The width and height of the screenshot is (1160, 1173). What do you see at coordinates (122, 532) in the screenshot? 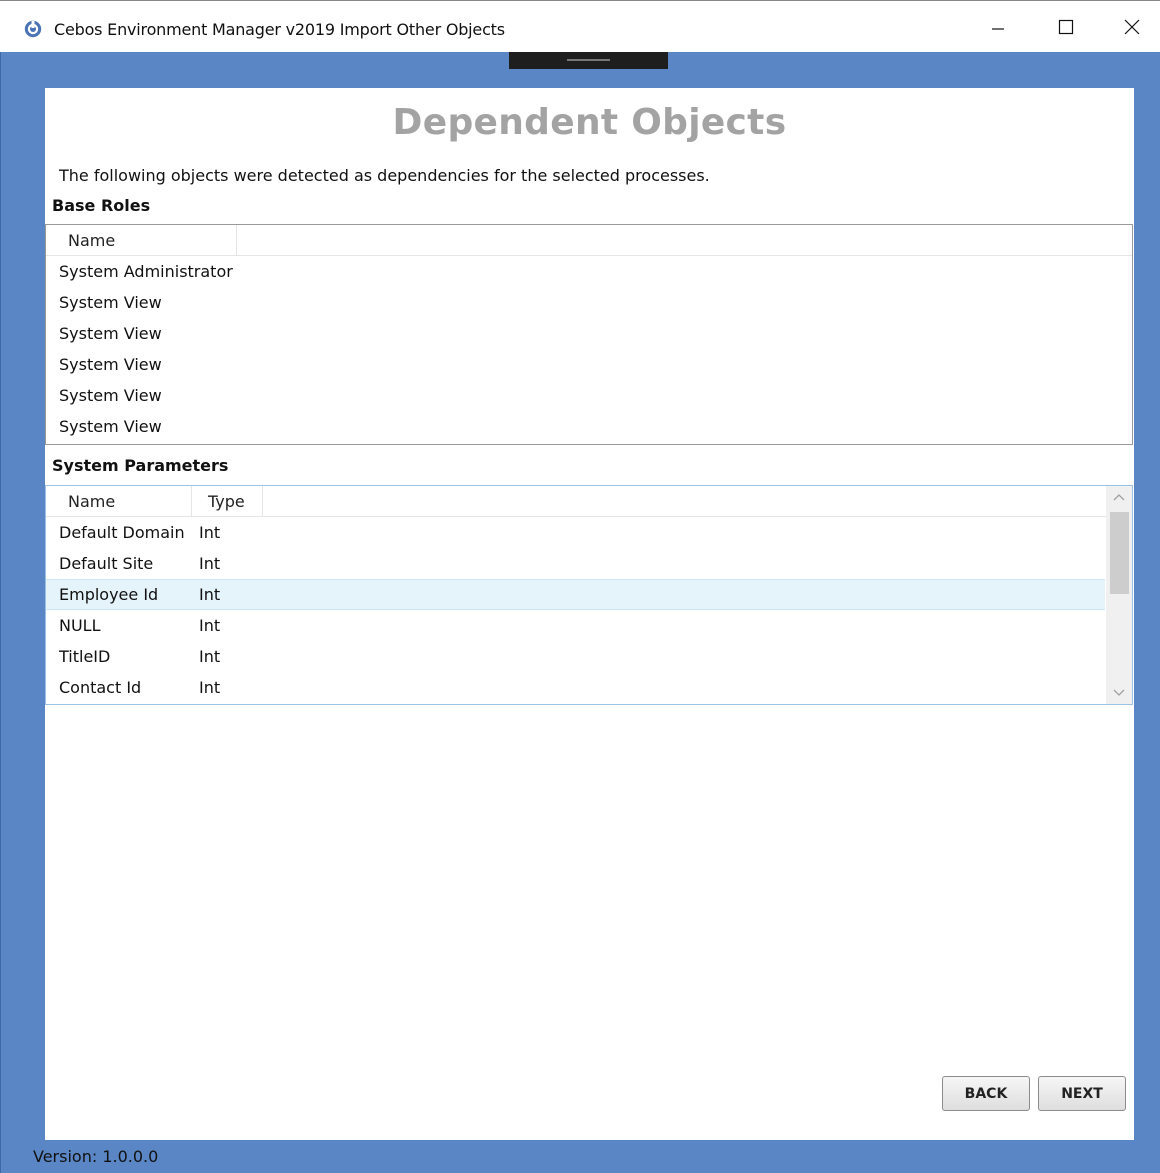
I see `parameter-name: Default Domain` at bounding box center [122, 532].